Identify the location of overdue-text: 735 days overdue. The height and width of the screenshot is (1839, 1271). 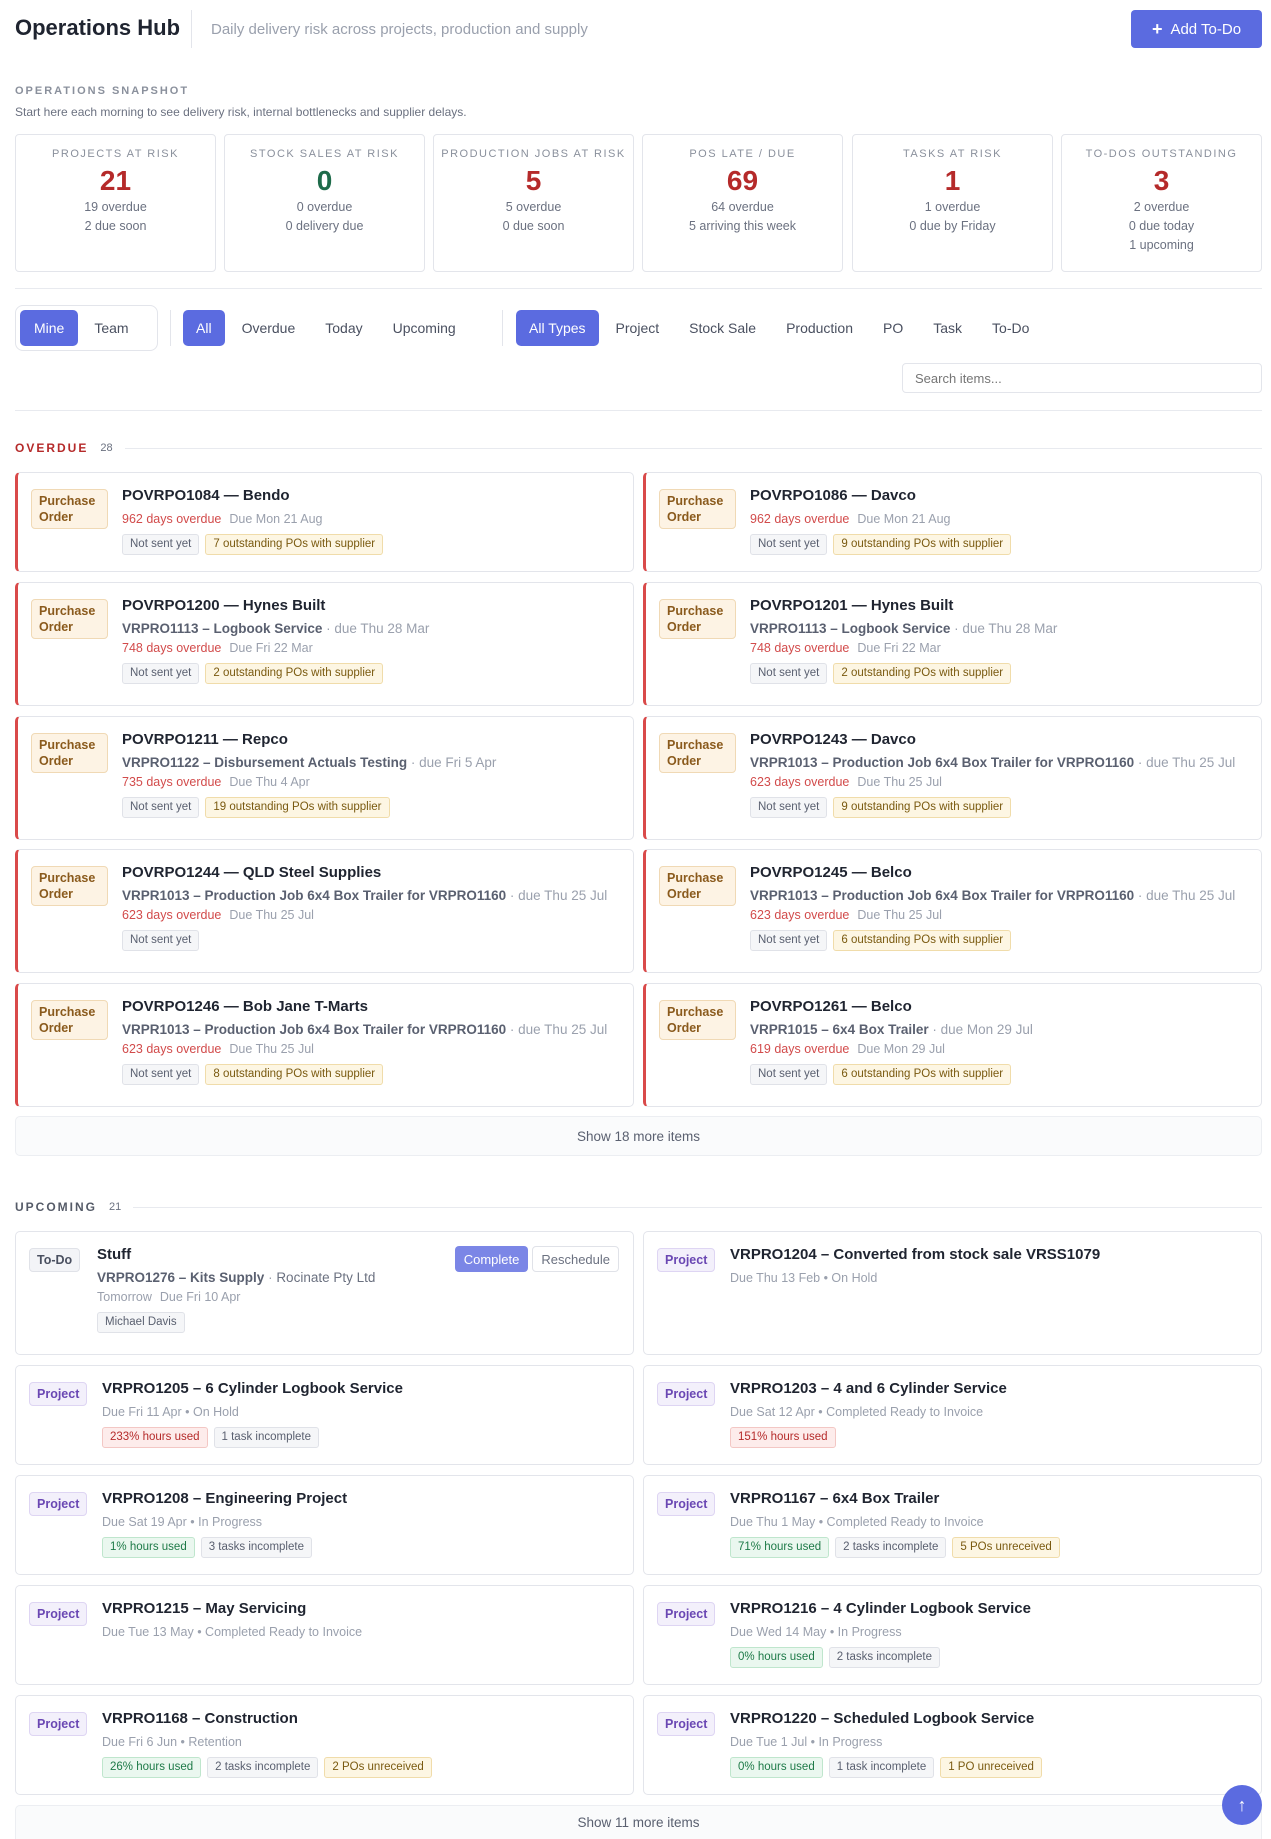
(172, 782).